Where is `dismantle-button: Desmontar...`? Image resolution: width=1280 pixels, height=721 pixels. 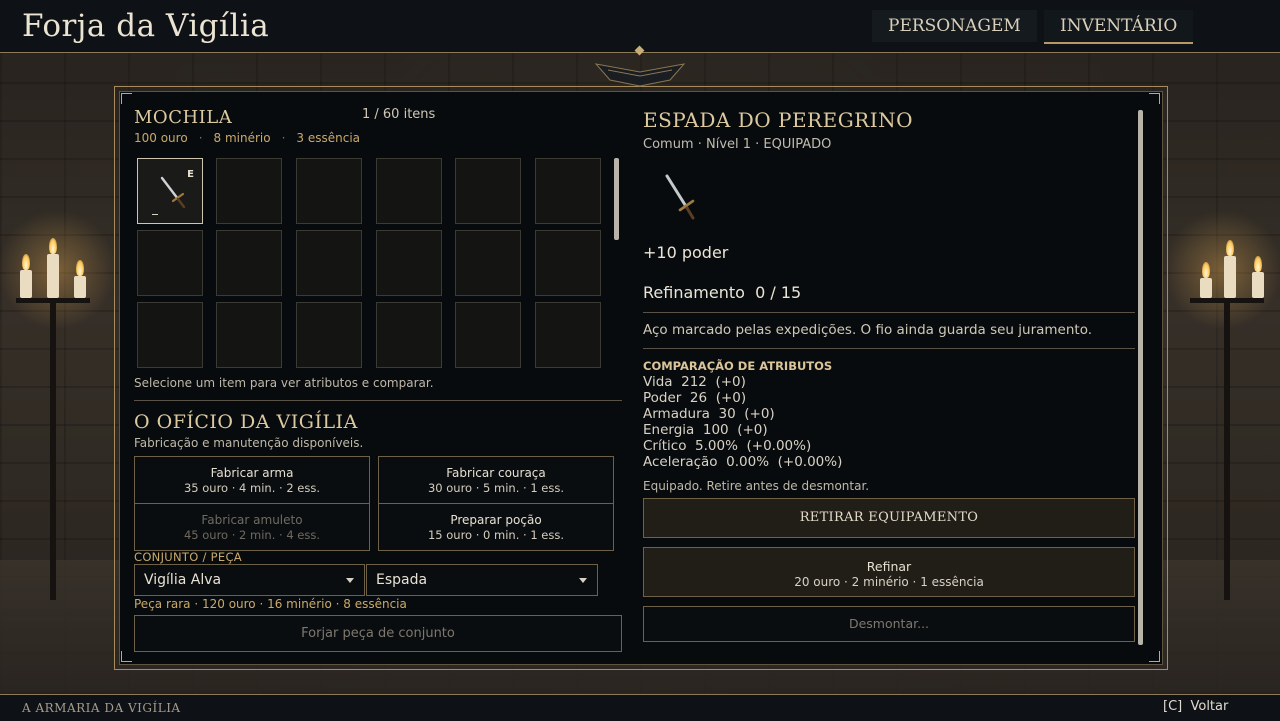 dismantle-button: Desmontar... is located at coordinates (889, 624).